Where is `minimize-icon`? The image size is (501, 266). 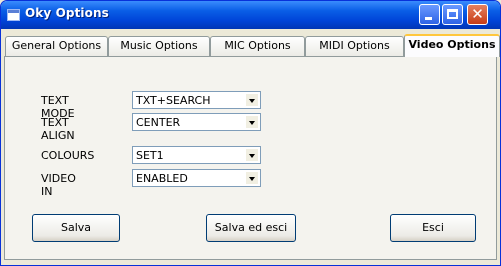 minimize-icon is located at coordinates (428, 18).